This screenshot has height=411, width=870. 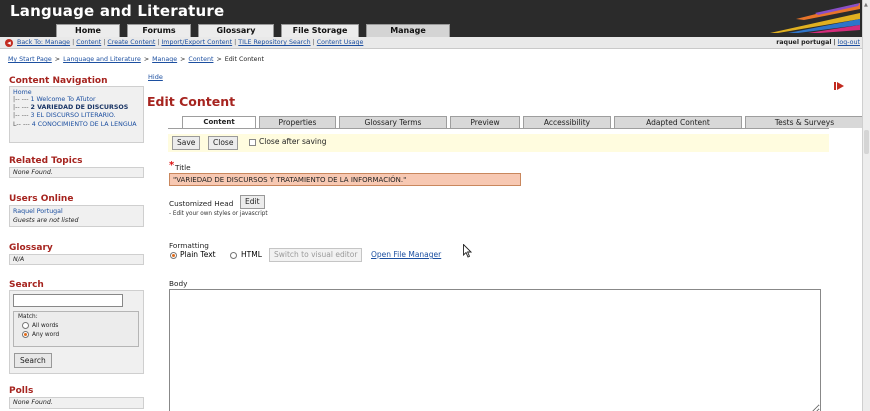 I want to click on breadcrumb-link-my-start-page: My Start Page, so click(x=30, y=59).